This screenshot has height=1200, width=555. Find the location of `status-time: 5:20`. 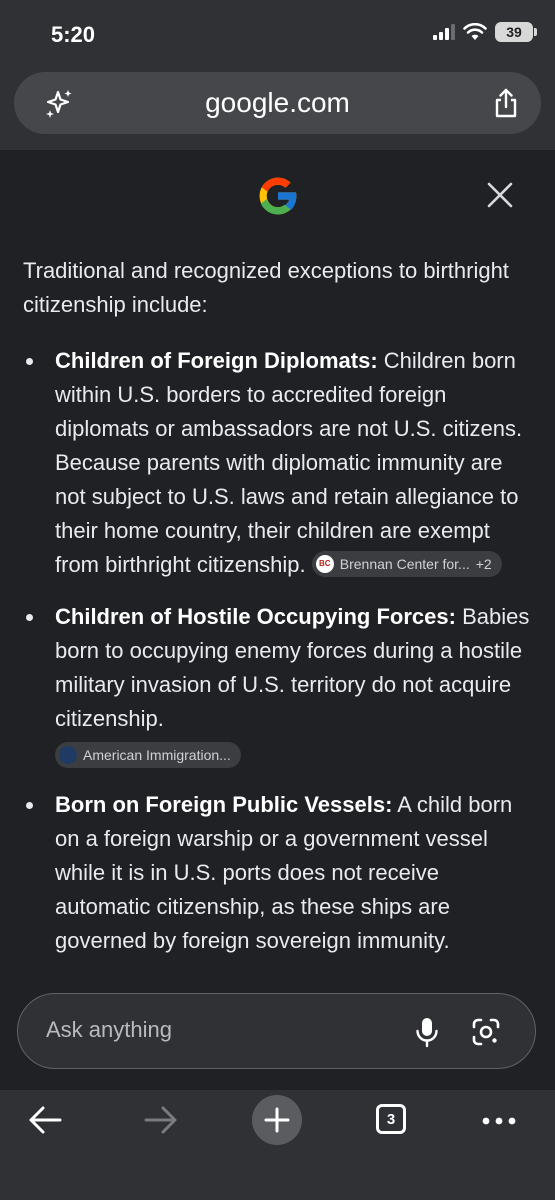

status-time: 5:20 is located at coordinates (73, 34).